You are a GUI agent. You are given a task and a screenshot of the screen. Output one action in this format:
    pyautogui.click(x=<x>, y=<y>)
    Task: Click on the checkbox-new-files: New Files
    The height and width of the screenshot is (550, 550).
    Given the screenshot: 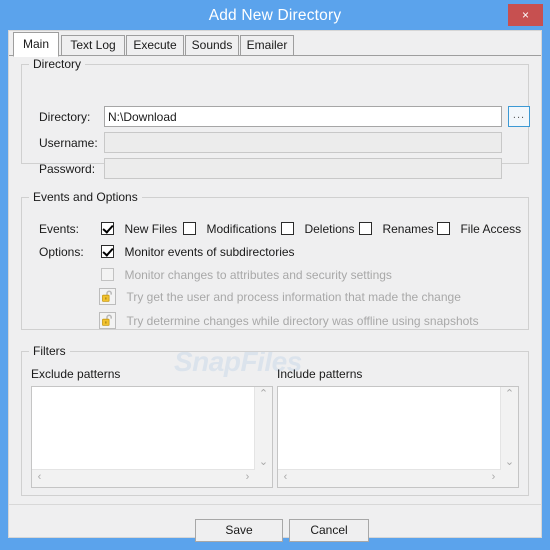 What is the action you would take?
    pyautogui.click(x=139, y=228)
    